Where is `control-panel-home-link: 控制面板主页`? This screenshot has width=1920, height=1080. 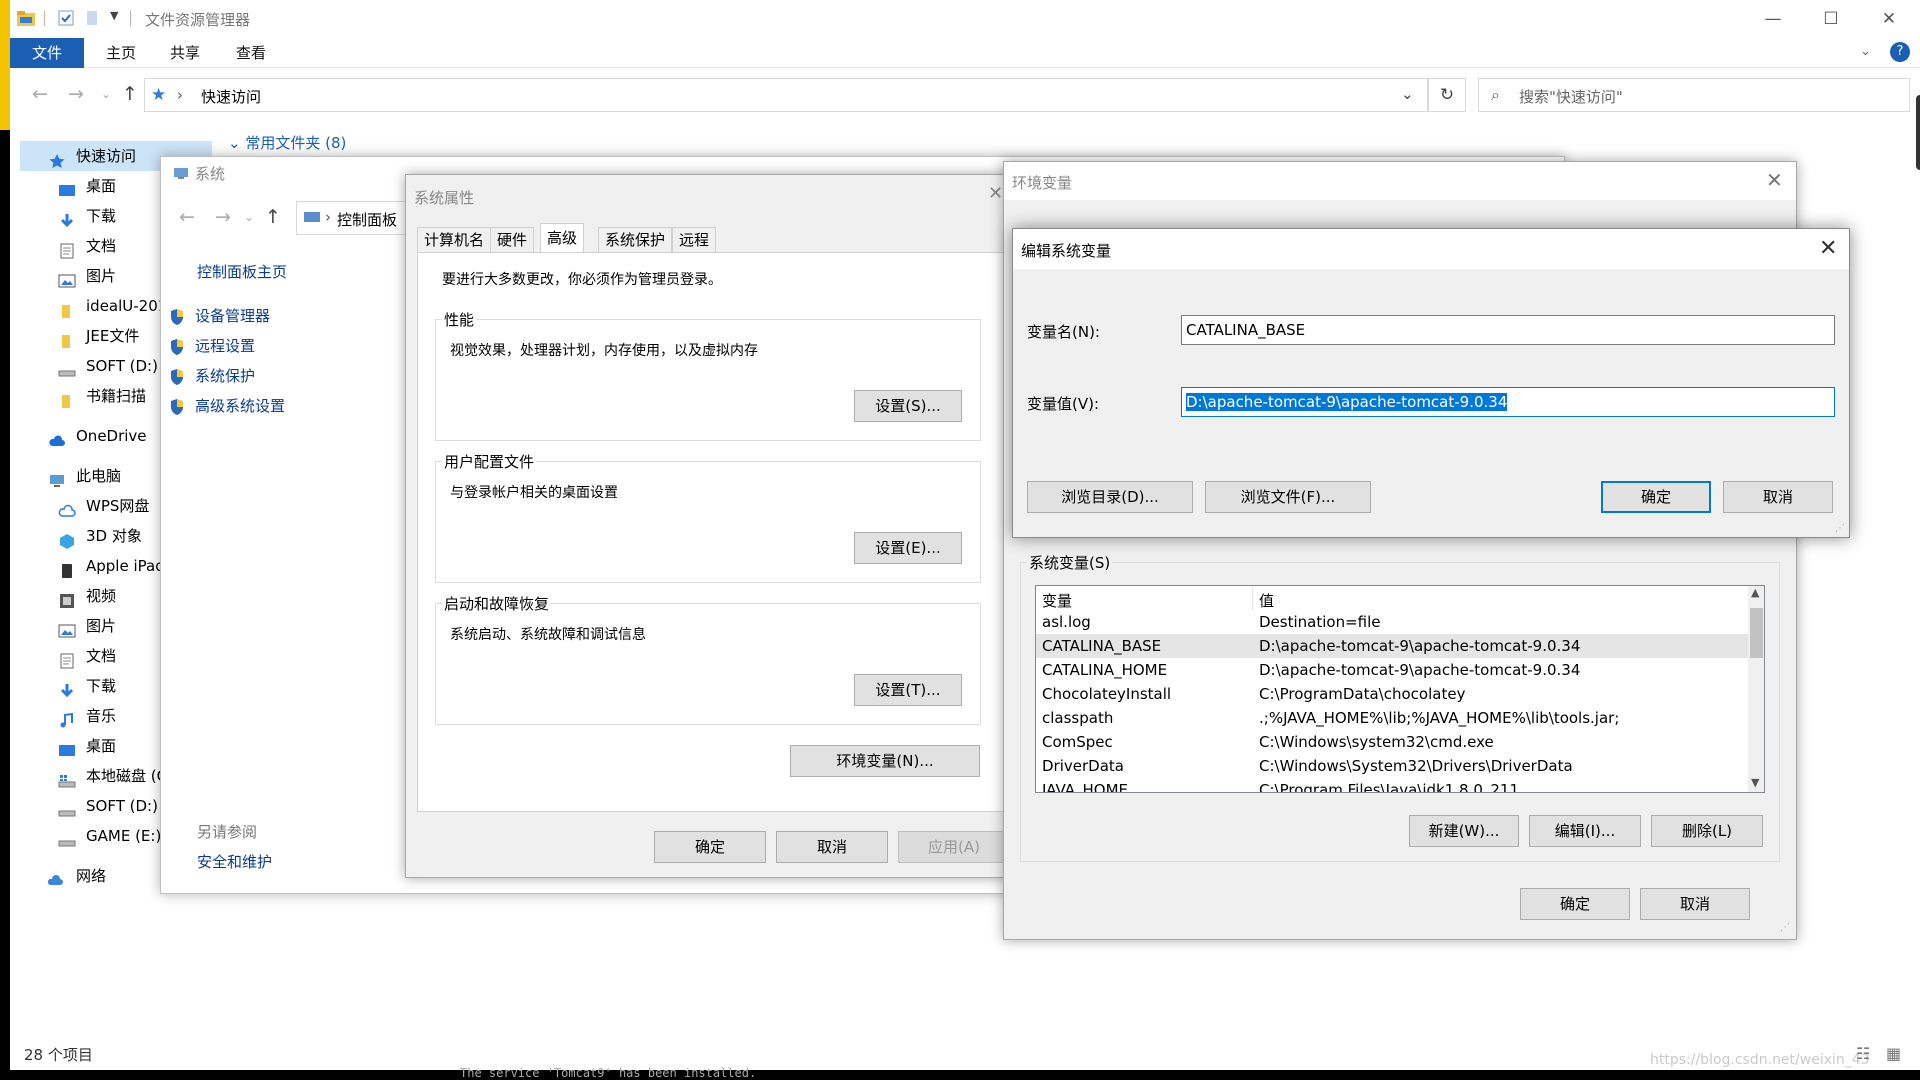
control-panel-home-link: 控制面板主页 is located at coordinates (242, 271).